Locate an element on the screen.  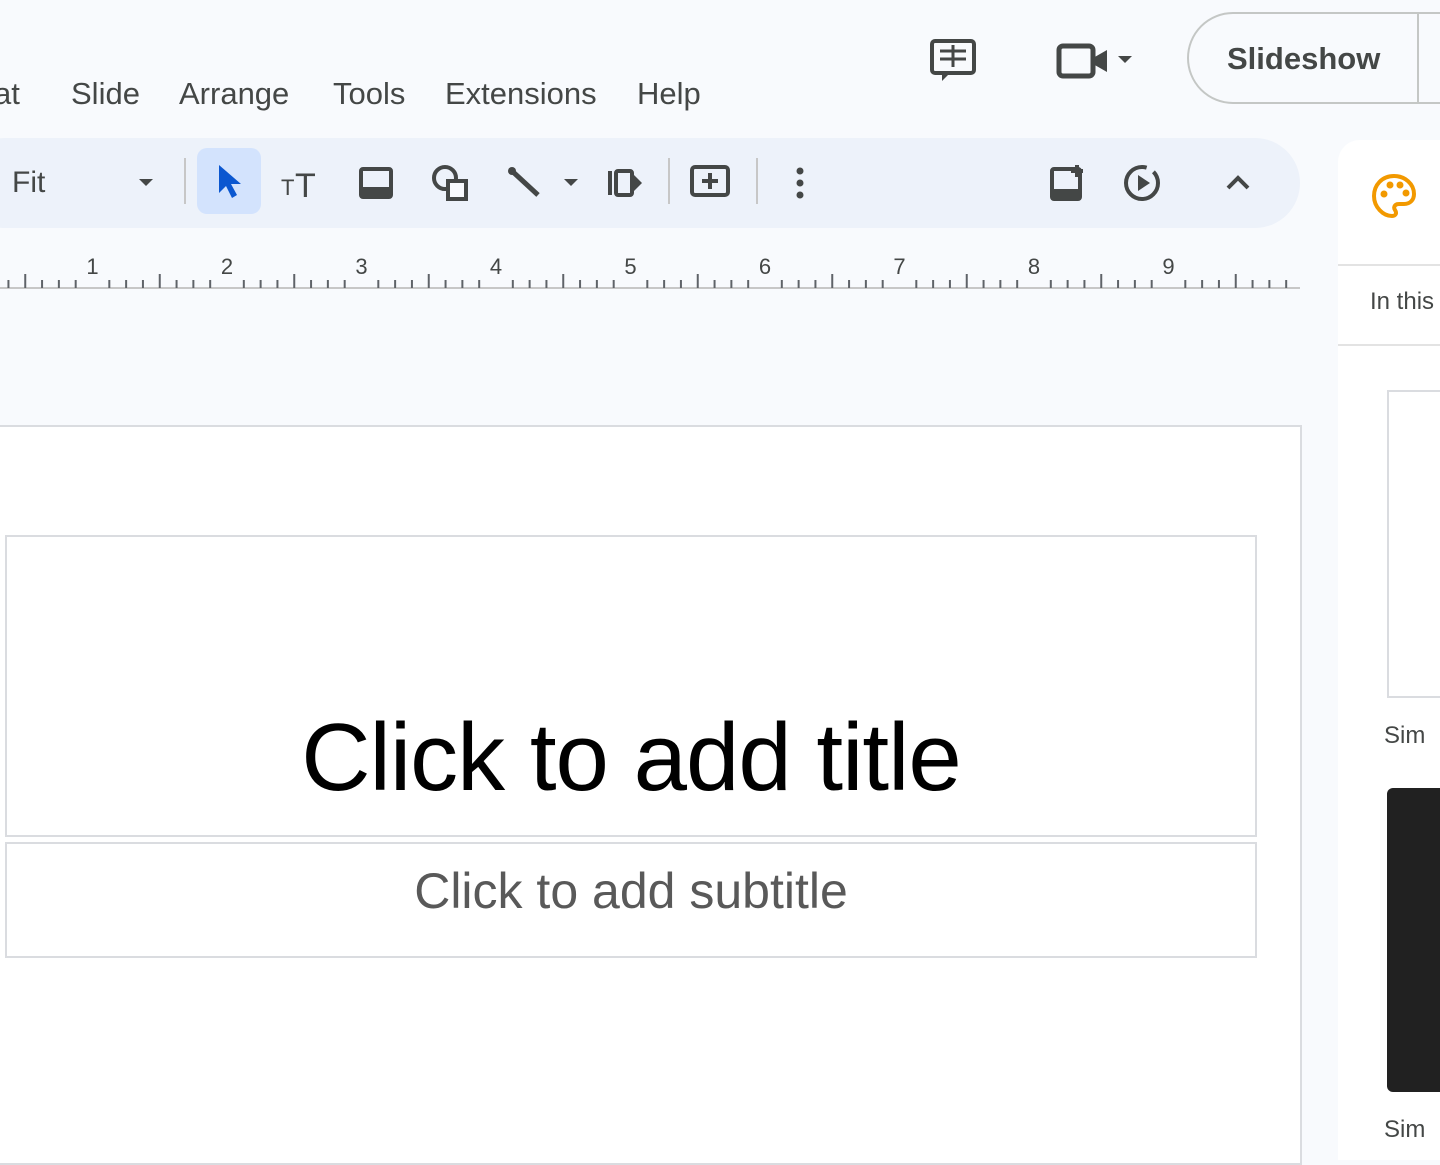
image-tool-button is located at coordinates (376, 183).